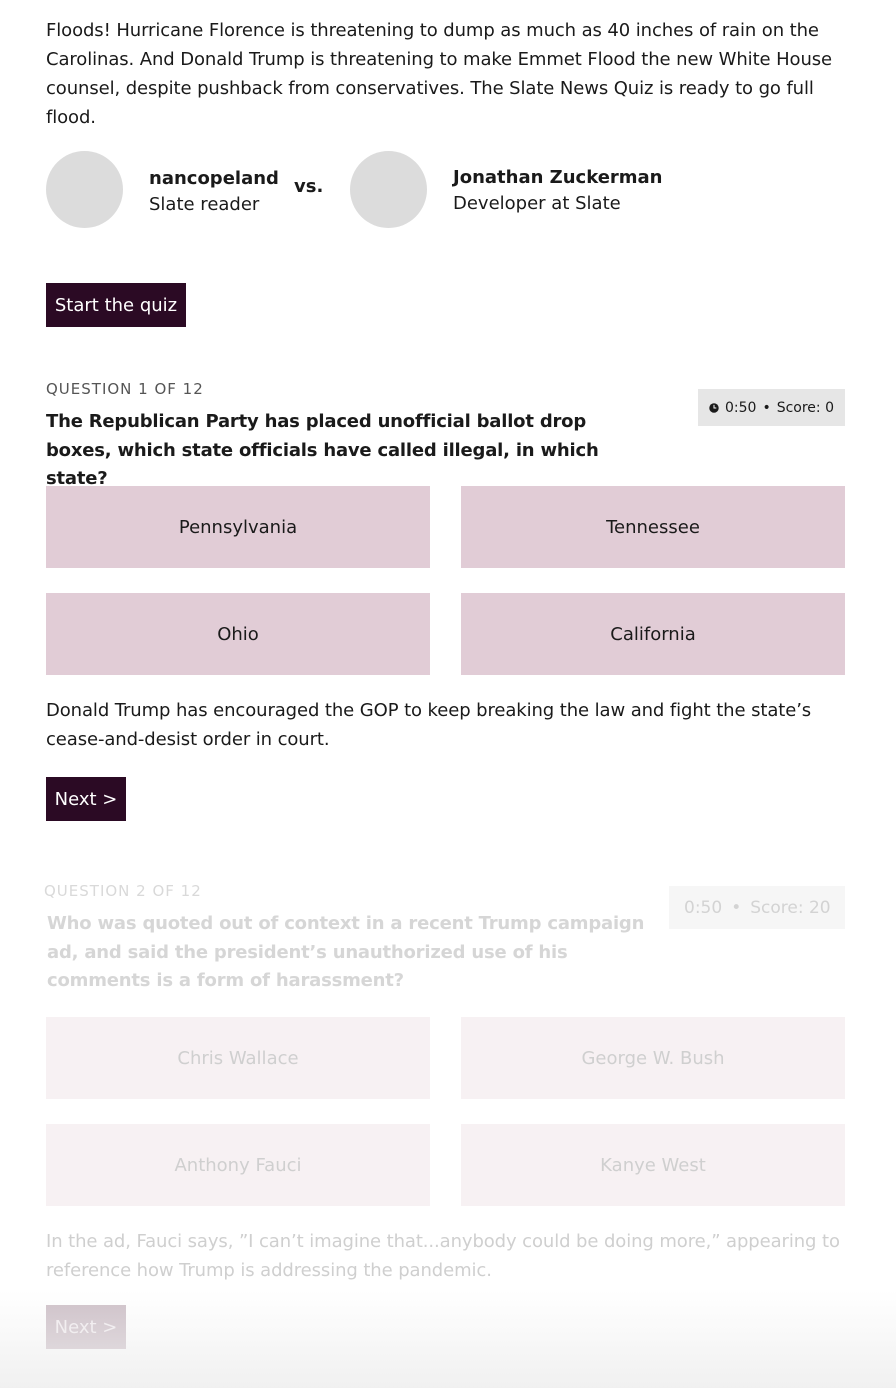 The height and width of the screenshot is (1388, 896). I want to click on player-2-role: Developer at Slate, so click(537, 203).